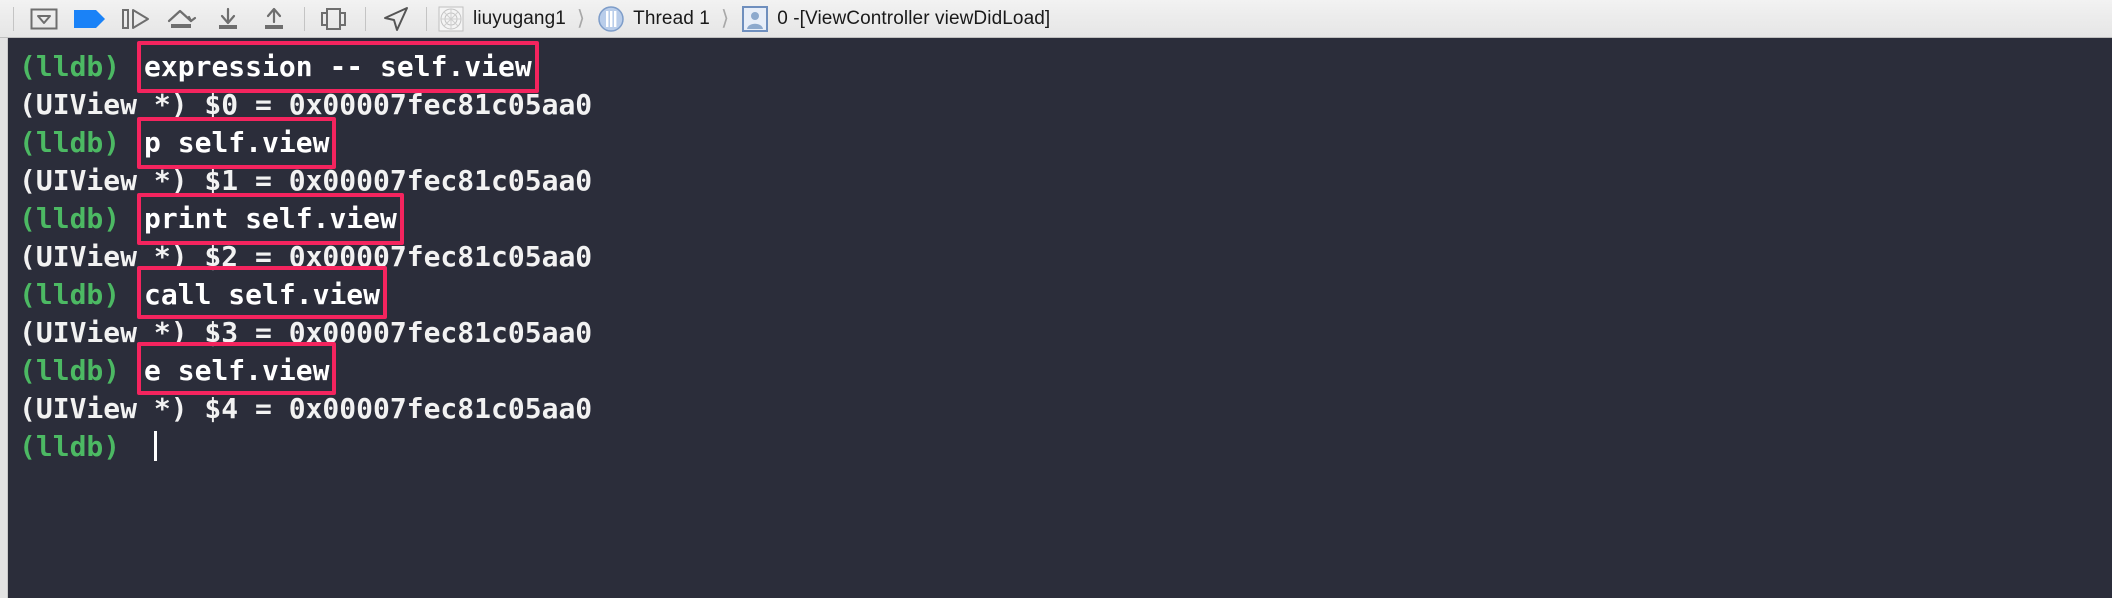  What do you see at coordinates (451, 19) in the screenshot?
I see `process-icon` at bounding box center [451, 19].